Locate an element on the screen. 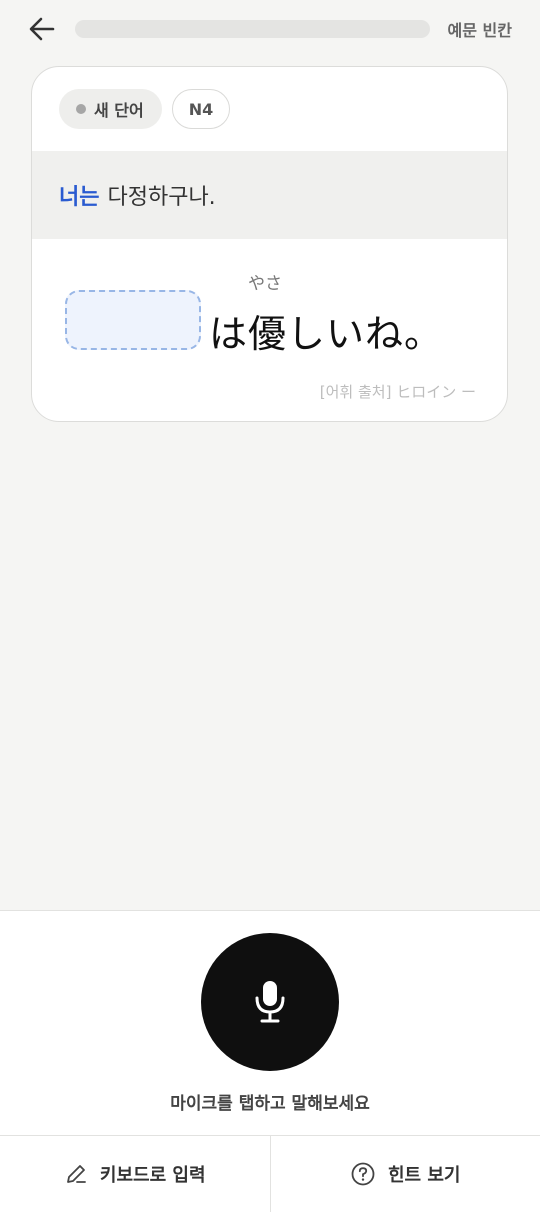 This screenshot has width=540, height=1226. progress-bar is located at coordinates (252, 29).